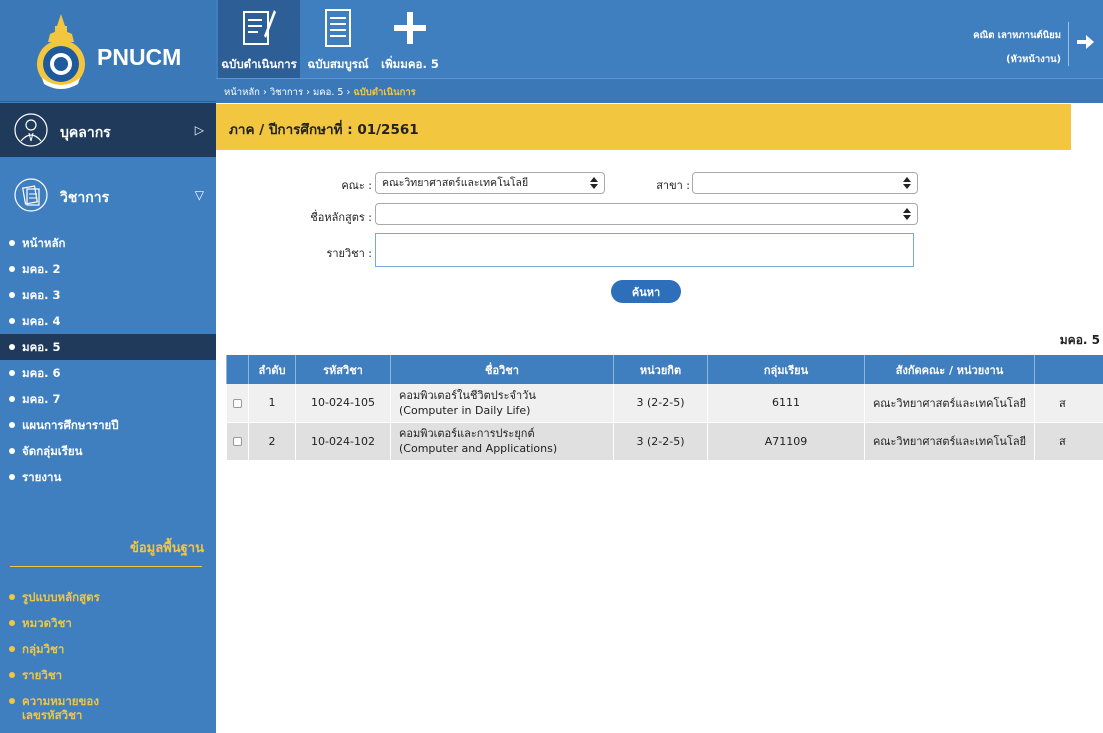 The width and height of the screenshot is (1103, 733). I want to click on add-mko5-label: เพิ่มมคอ. 5, so click(410, 64).